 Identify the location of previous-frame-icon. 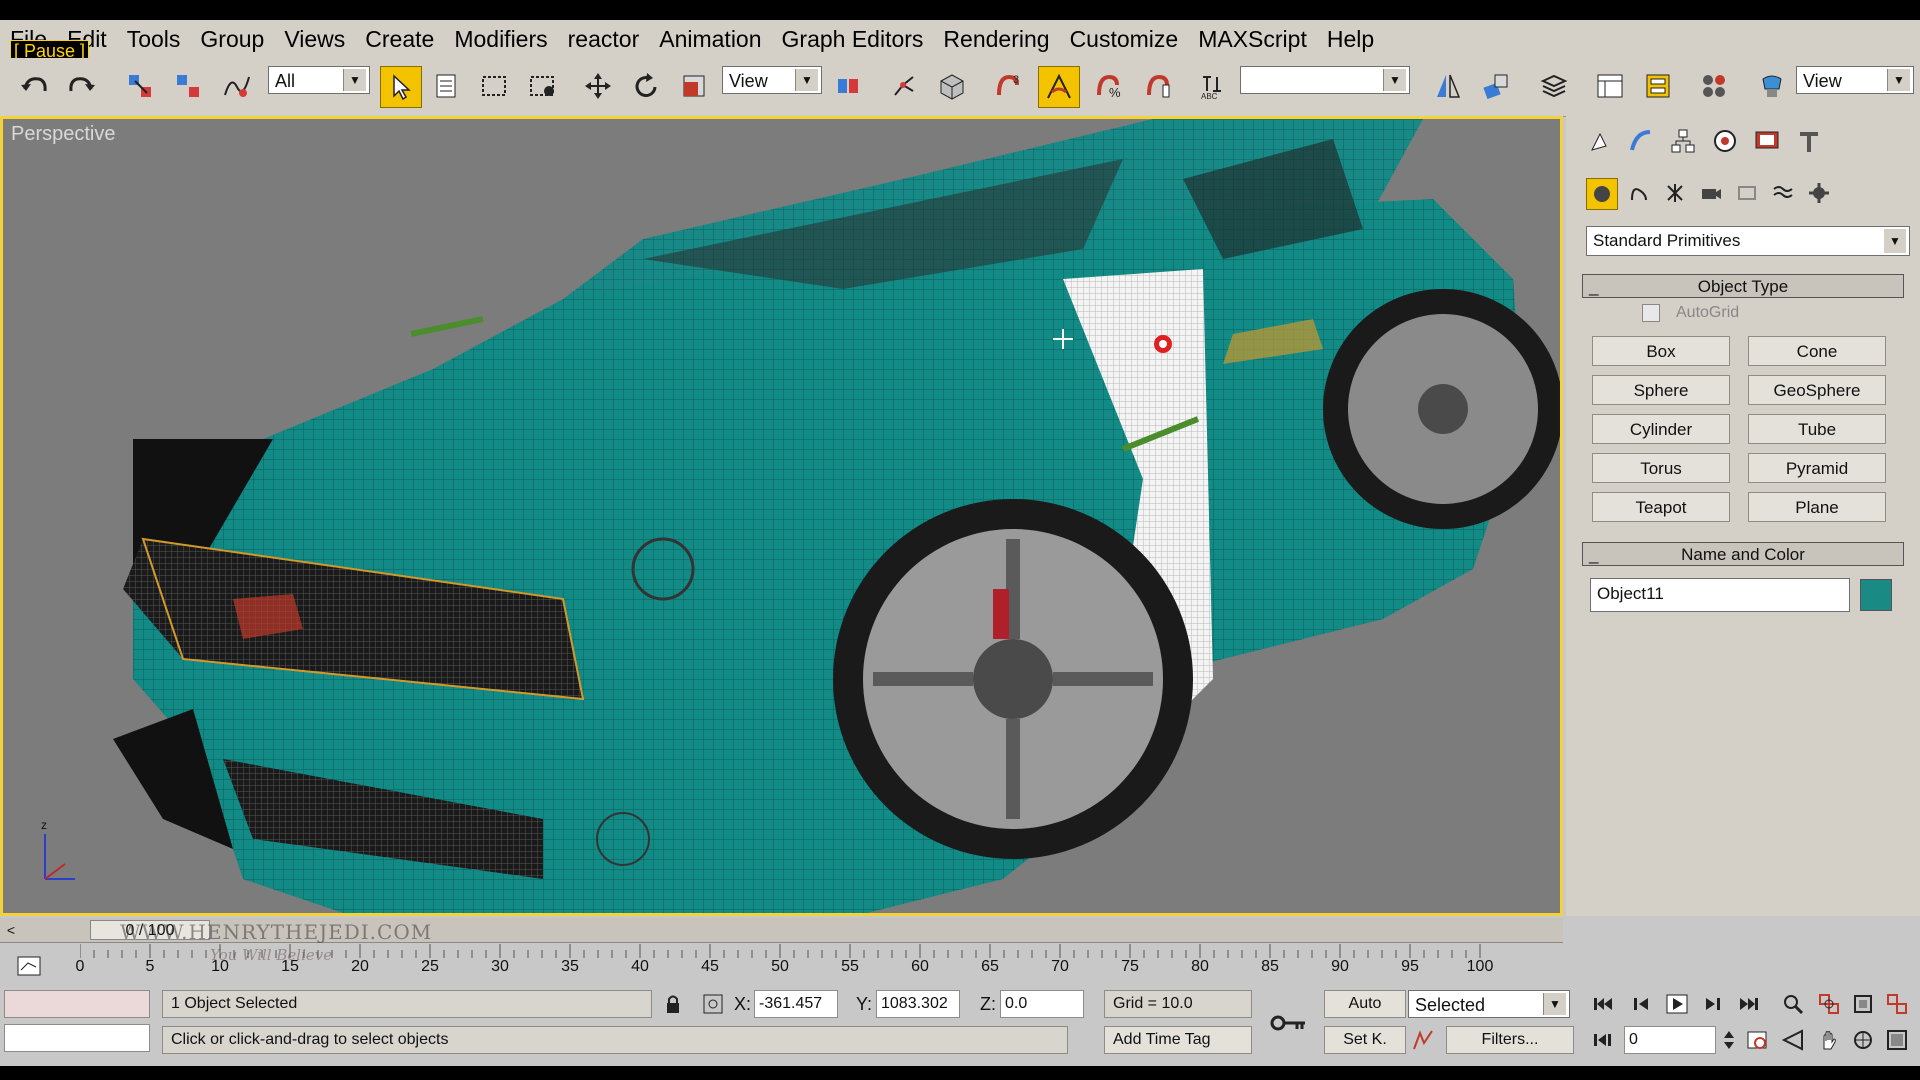
(1643, 1004).